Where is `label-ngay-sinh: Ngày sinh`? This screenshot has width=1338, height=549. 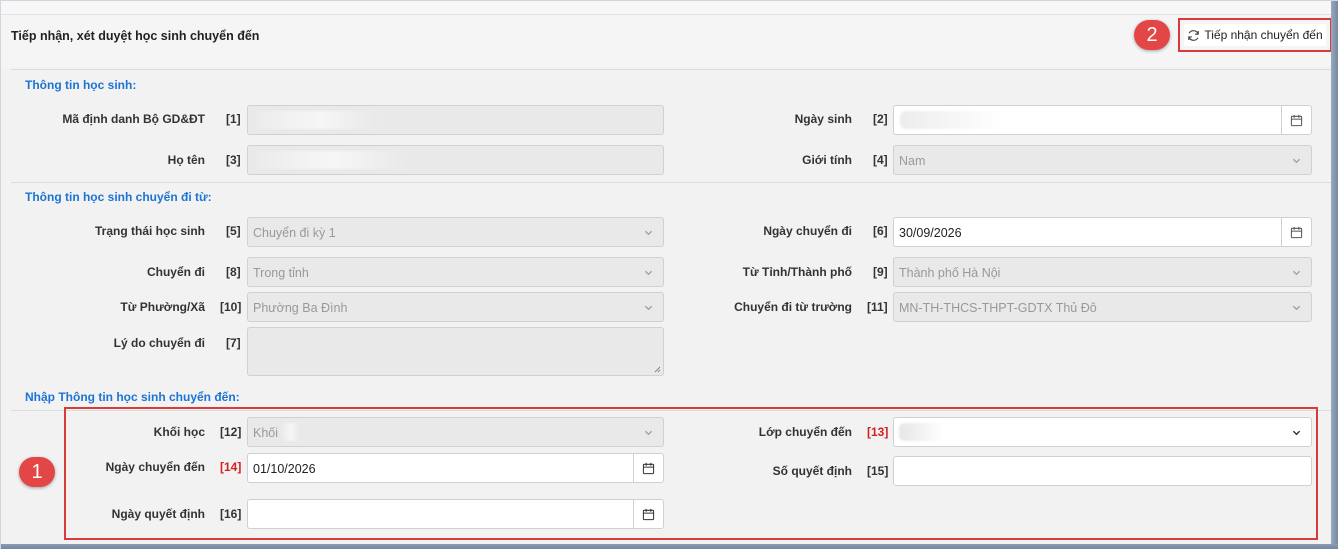 label-ngay-sinh: Ngày sinh is located at coordinates (823, 119).